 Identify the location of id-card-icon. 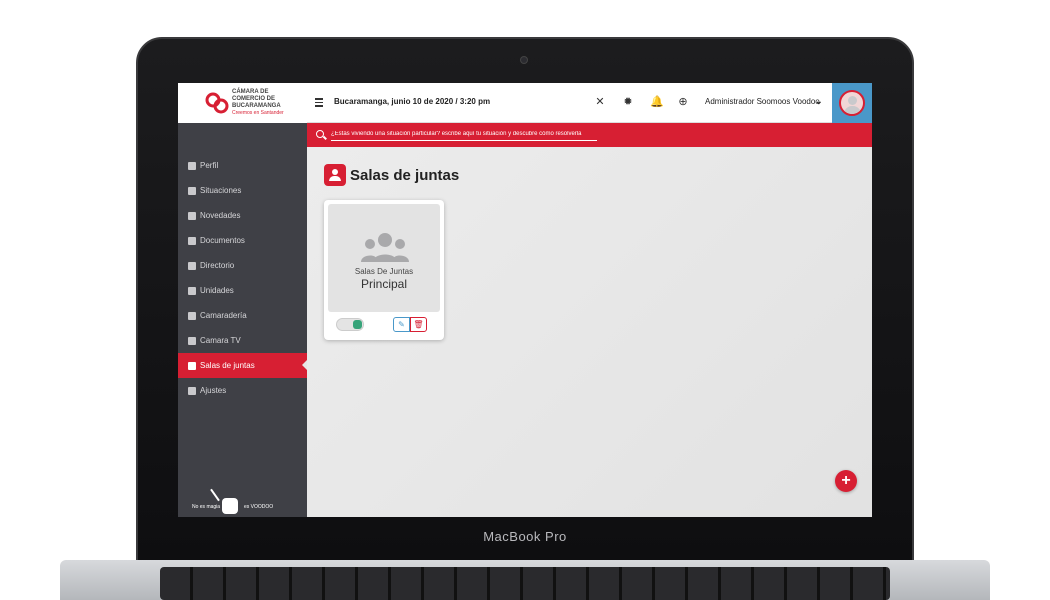
(192, 165).